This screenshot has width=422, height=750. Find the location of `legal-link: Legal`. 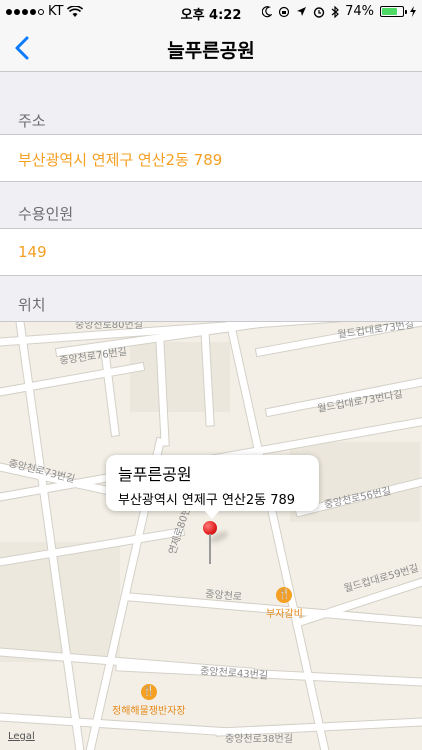

legal-link: Legal is located at coordinates (21, 736).